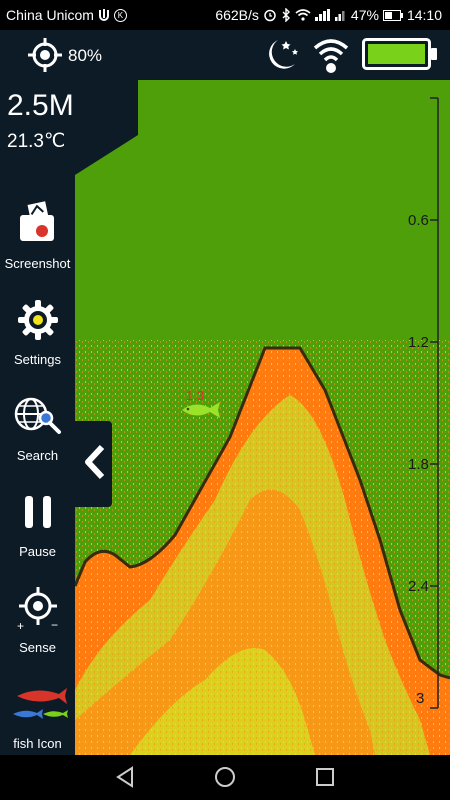 The image size is (450, 800). What do you see at coordinates (400, 56) in the screenshot?
I see `battery-icon` at bounding box center [400, 56].